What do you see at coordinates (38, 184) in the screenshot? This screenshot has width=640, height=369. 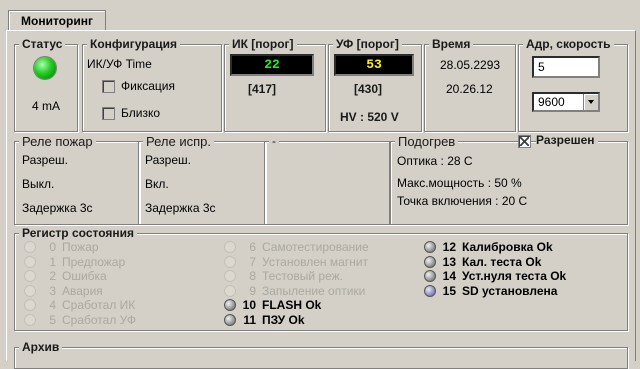 I see `relay-fire-line-1: Выкл.` at bounding box center [38, 184].